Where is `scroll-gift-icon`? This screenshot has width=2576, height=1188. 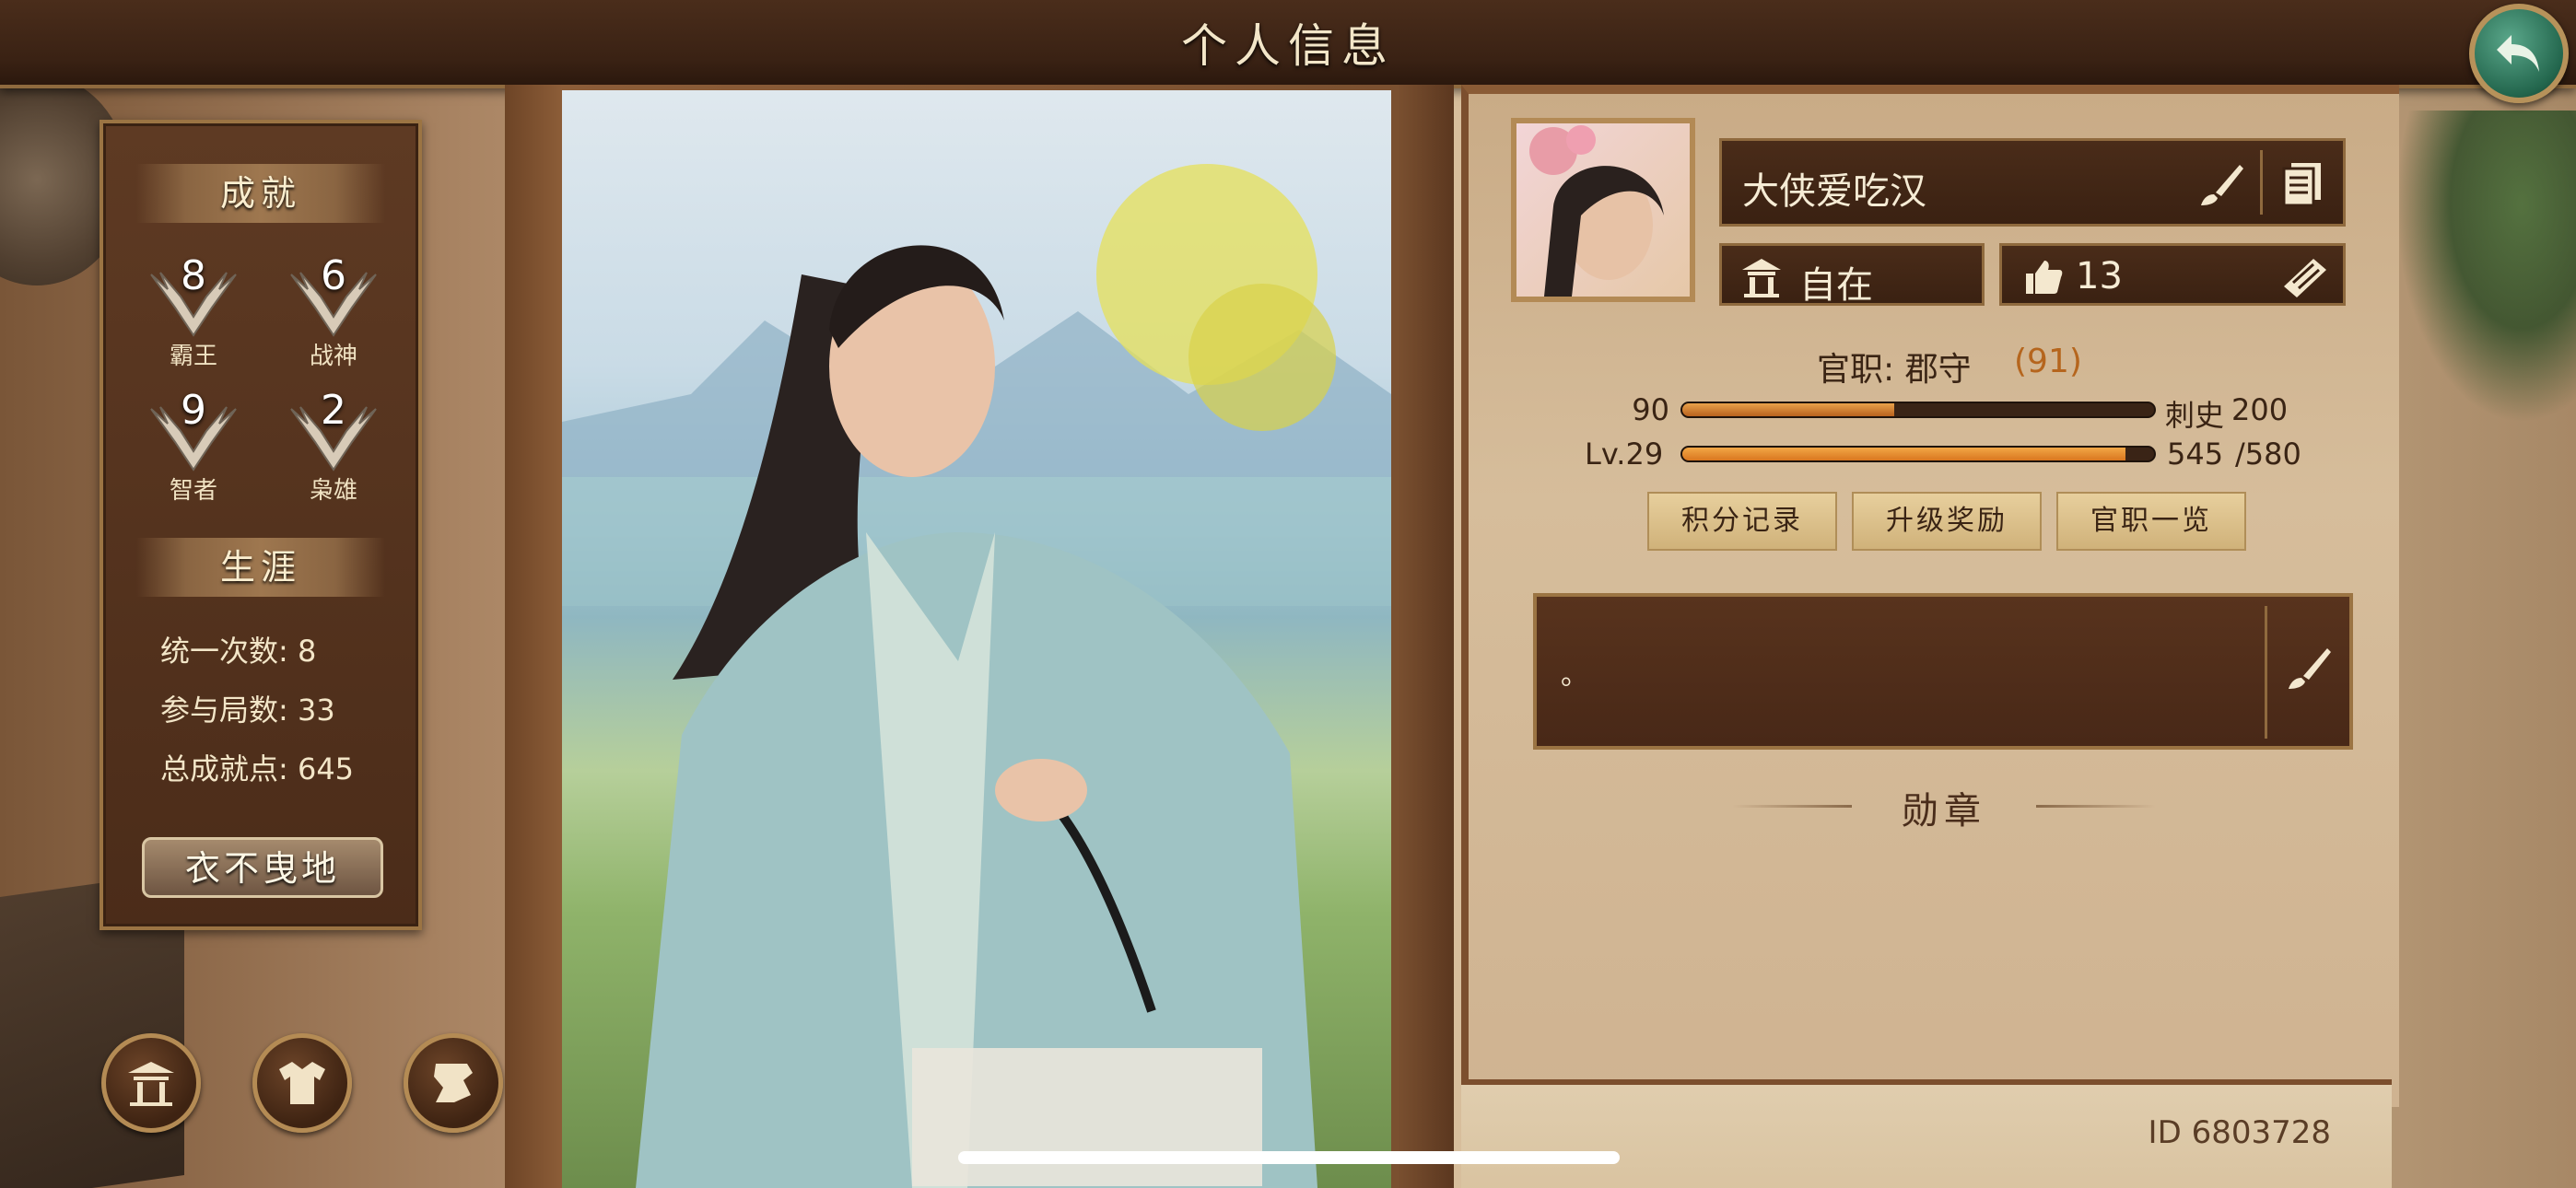
scroll-gift-icon is located at coordinates (2305, 277).